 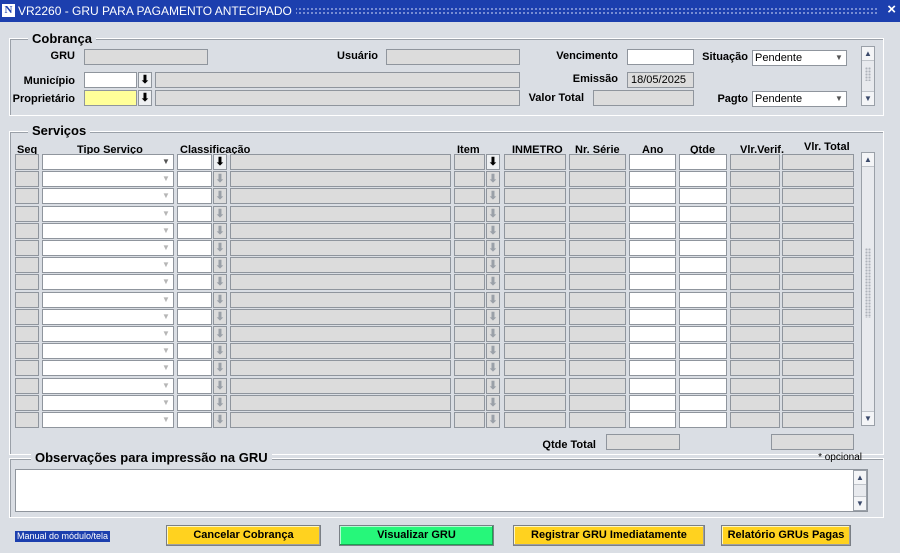 I want to click on proprietario-code-field, so click(x=110, y=98).